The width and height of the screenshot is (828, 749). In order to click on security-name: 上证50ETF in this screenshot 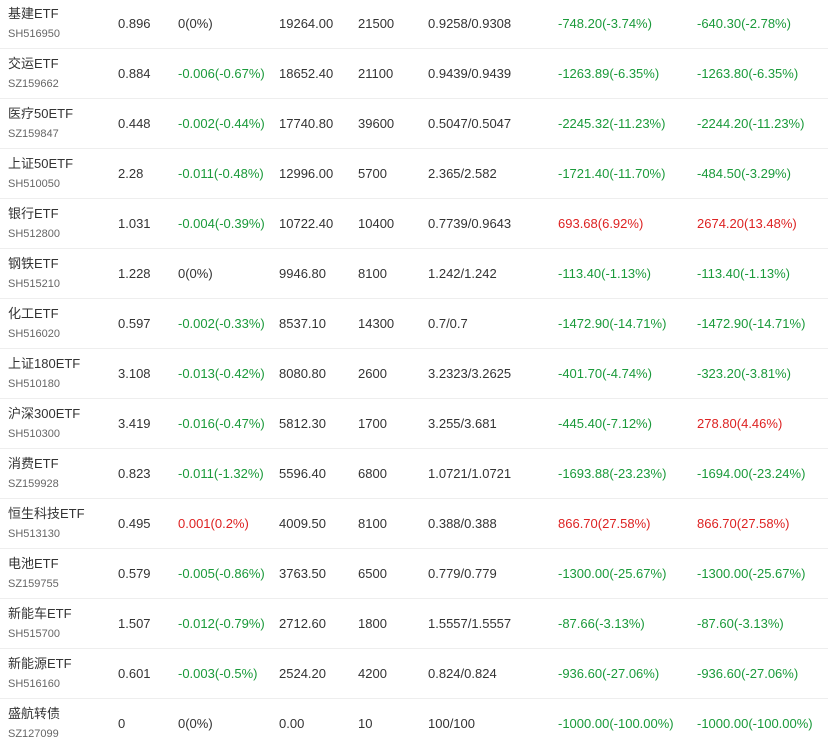, I will do `click(40, 164)`.